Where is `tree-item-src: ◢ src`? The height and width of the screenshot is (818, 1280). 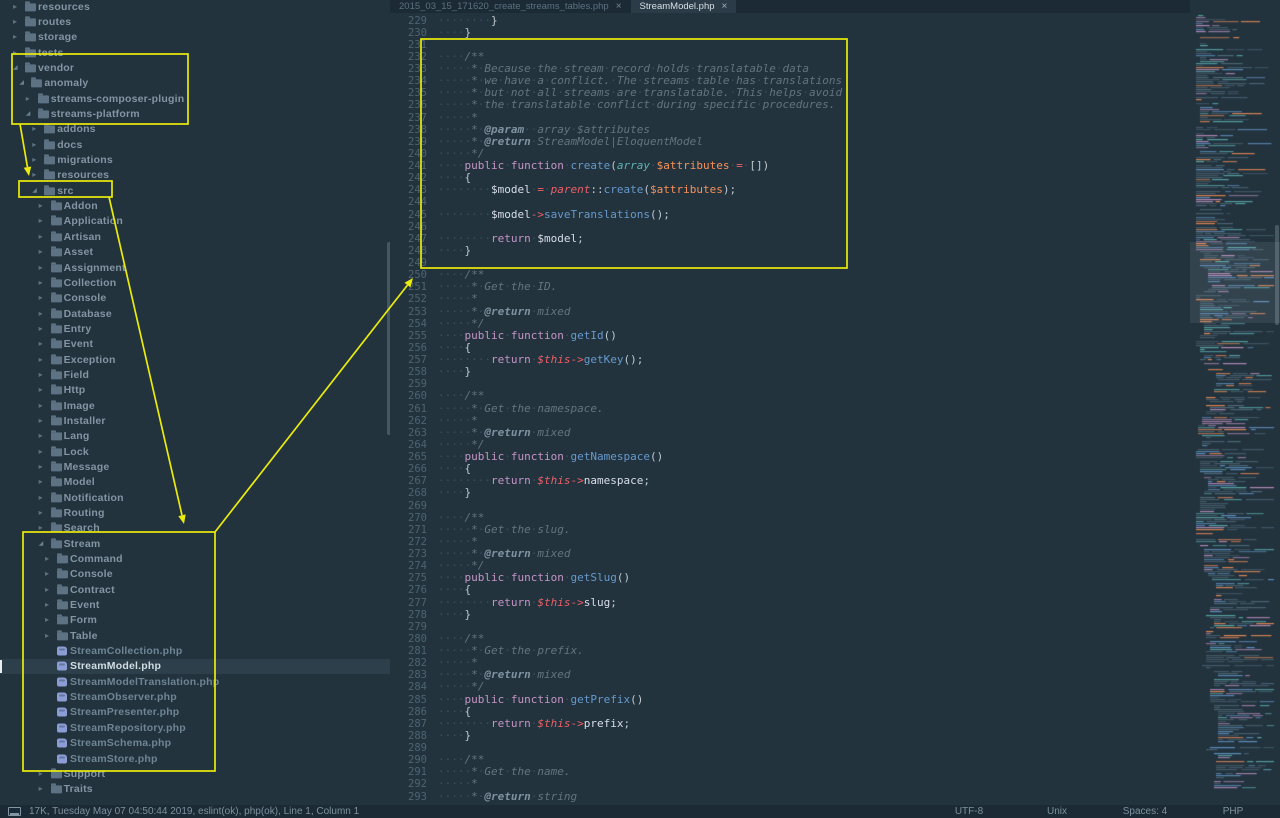 tree-item-src: ◢ src is located at coordinates (195, 190).